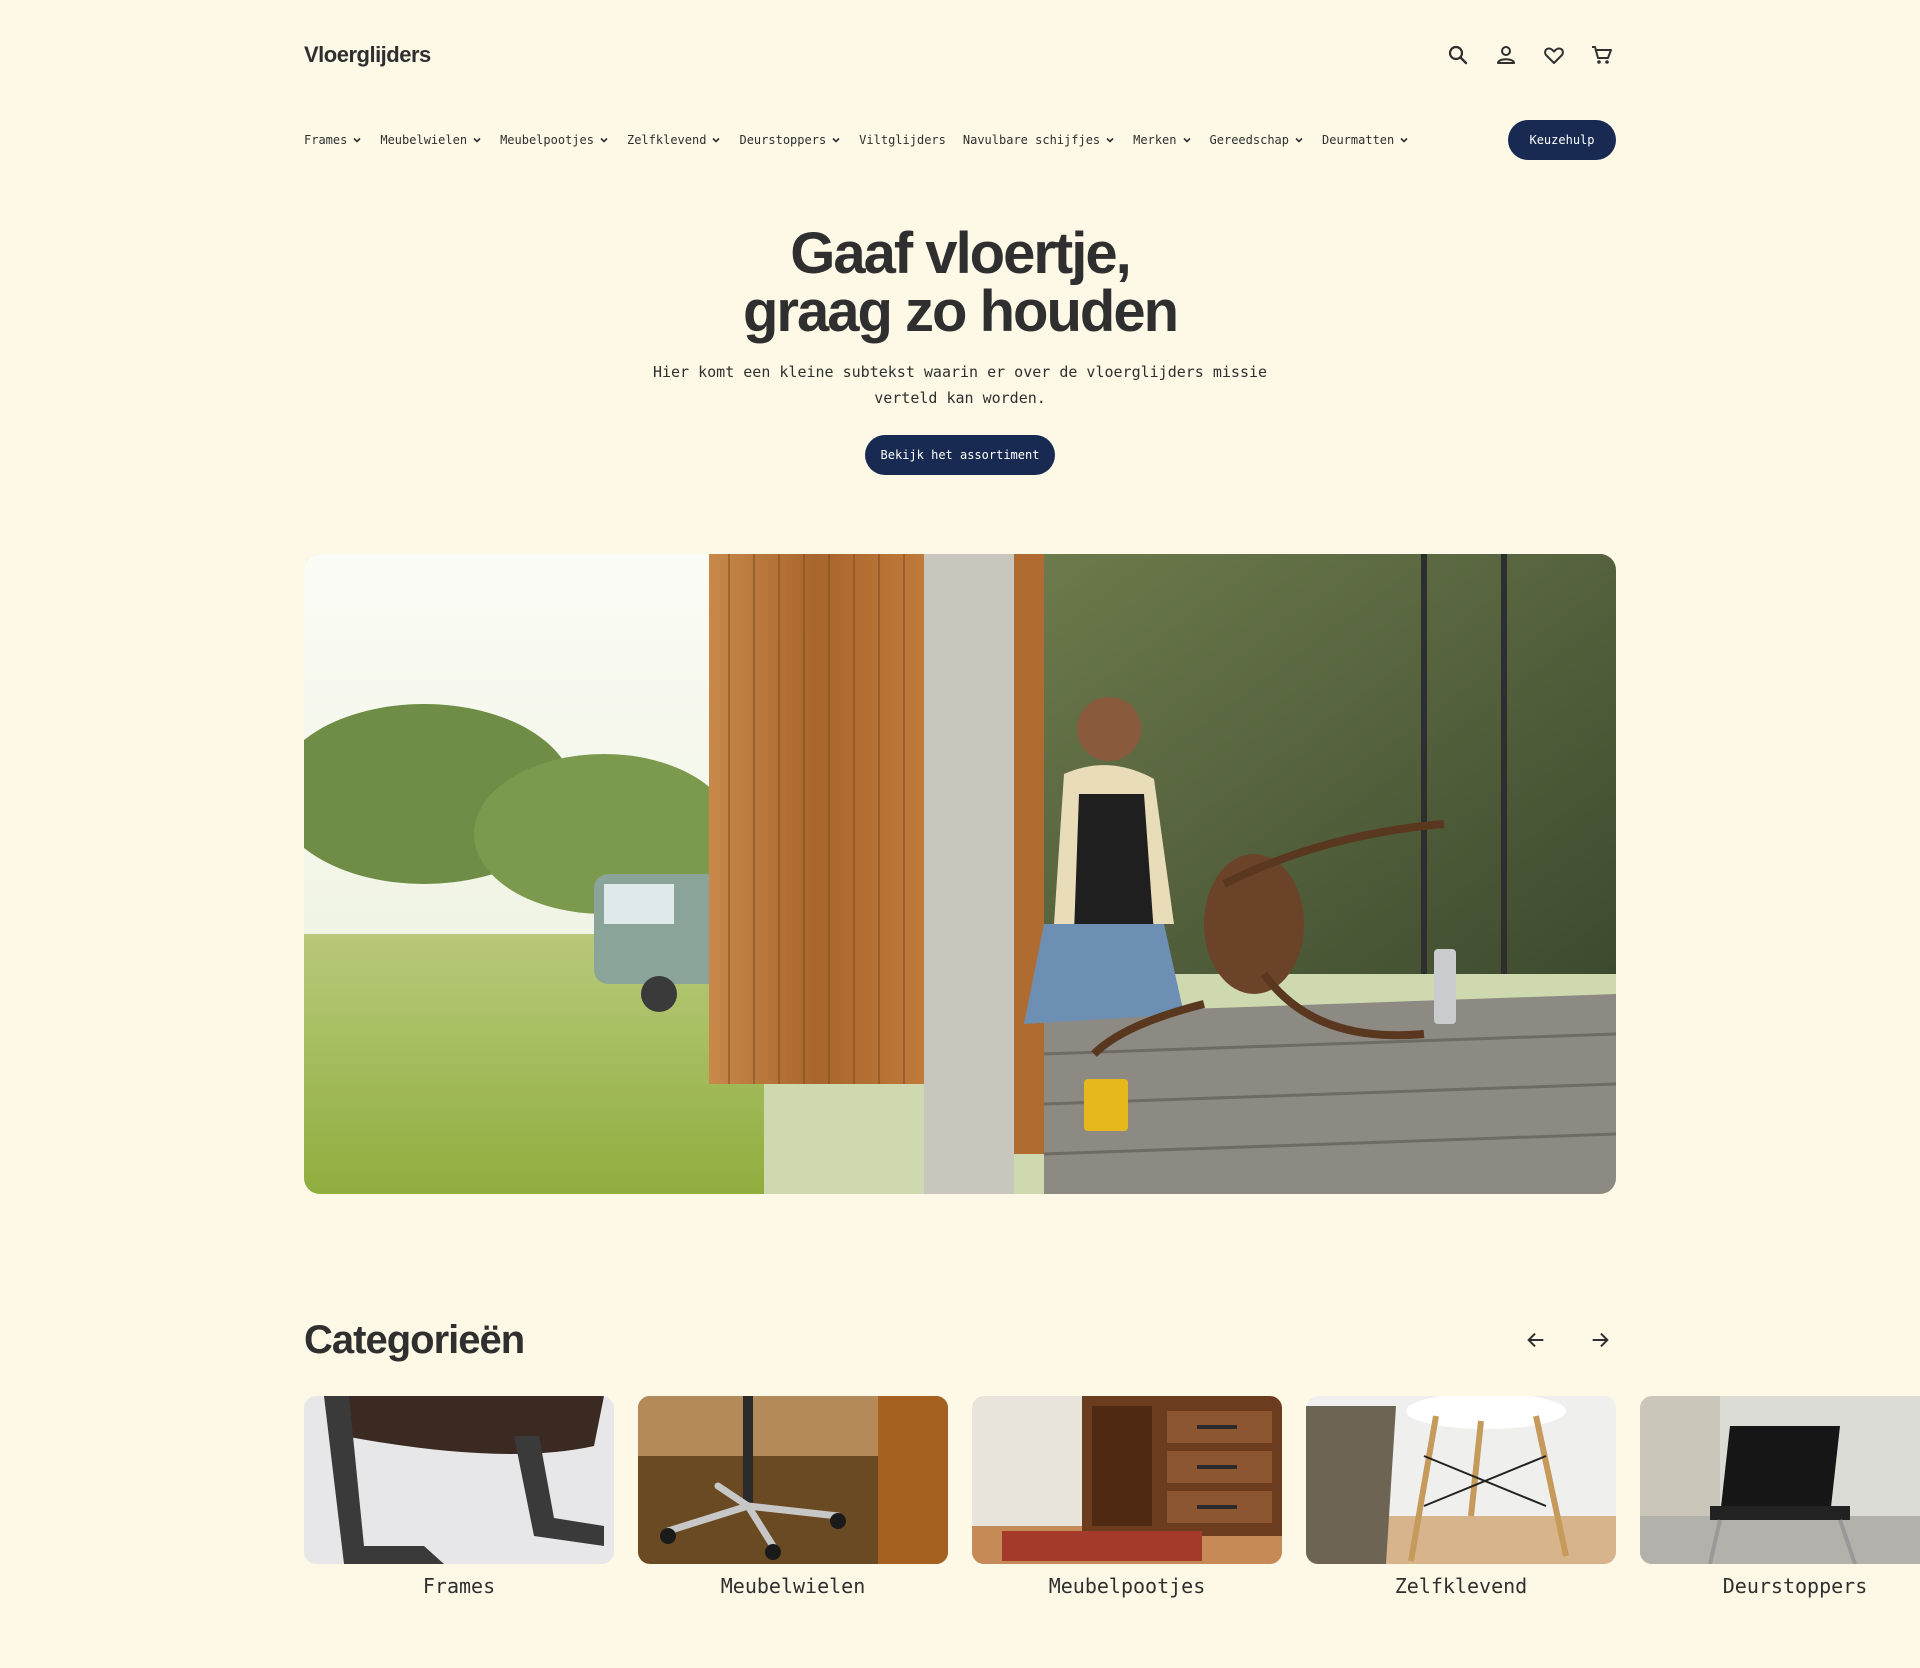 The height and width of the screenshot is (1668, 1920). I want to click on user-icon, so click(1506, 55).